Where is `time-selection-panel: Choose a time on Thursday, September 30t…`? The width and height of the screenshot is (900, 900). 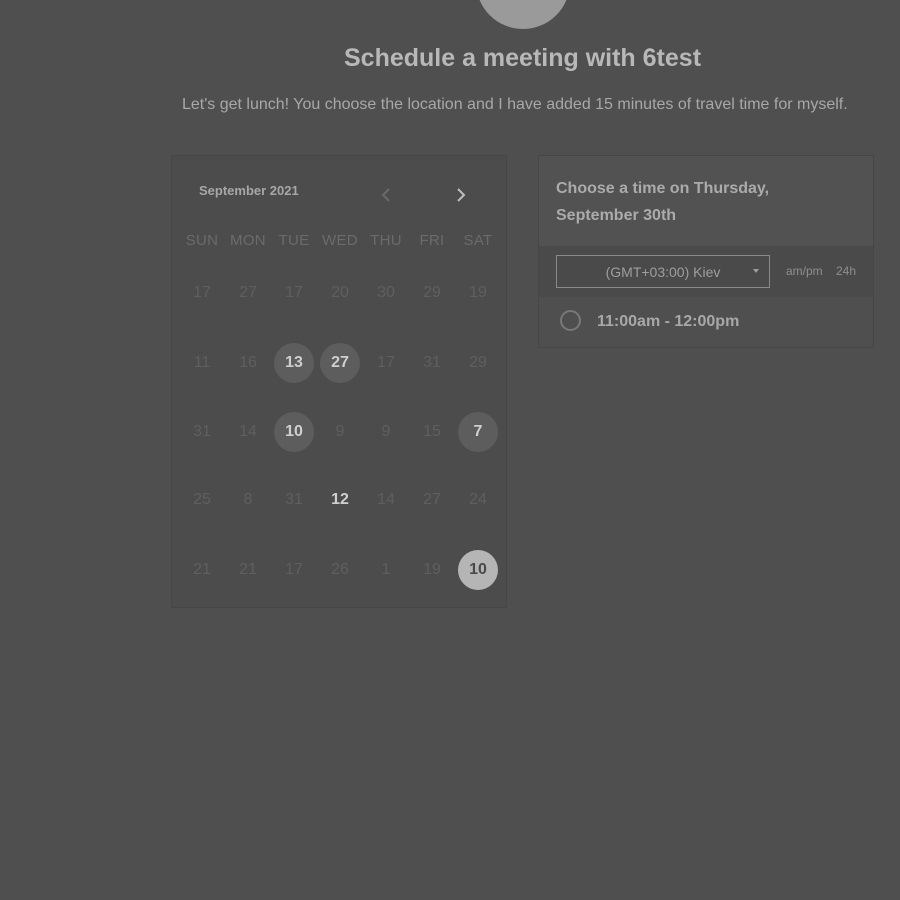
time-selection-panel: Choose a time on Thursday, September 30t… is located at coordinates (706, 251).